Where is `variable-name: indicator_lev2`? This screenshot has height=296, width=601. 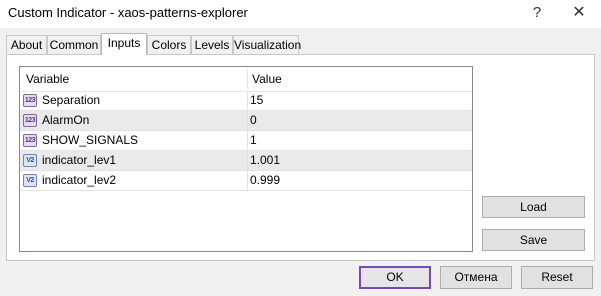
variable-name: indicator_lev2 is located at coordinates (79, 180).